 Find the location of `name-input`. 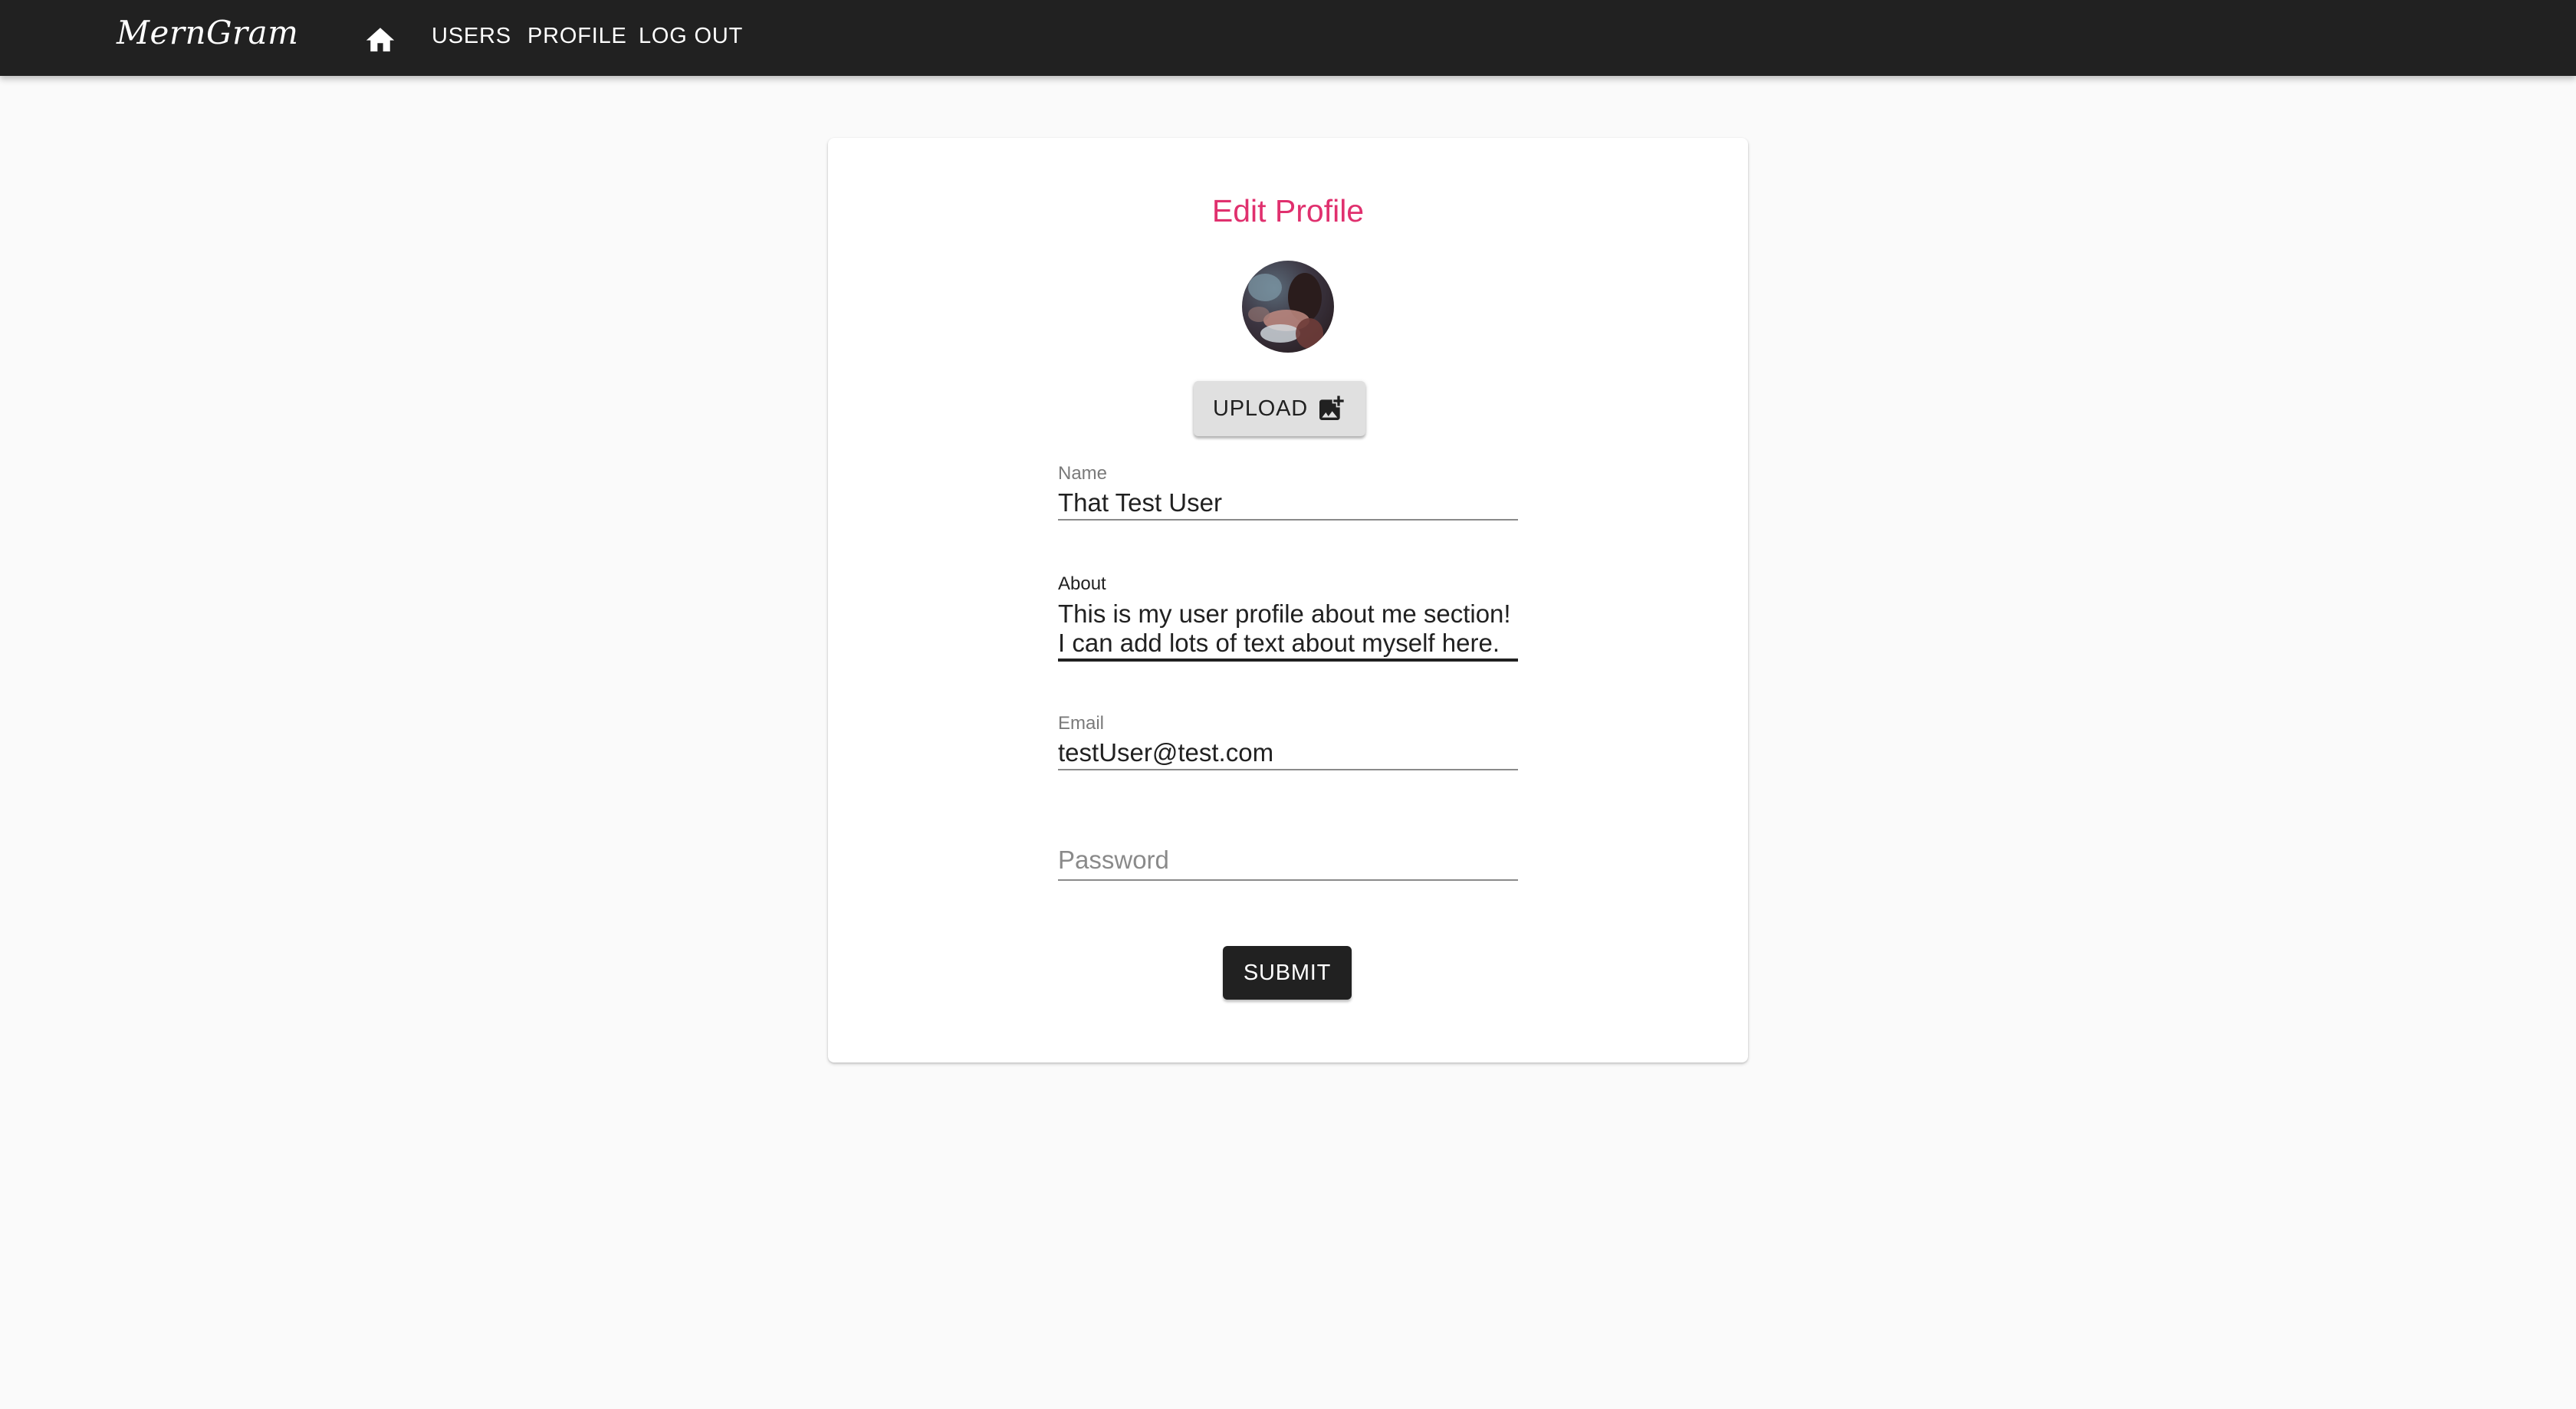

name-input is located at coordinates (1288, 503).